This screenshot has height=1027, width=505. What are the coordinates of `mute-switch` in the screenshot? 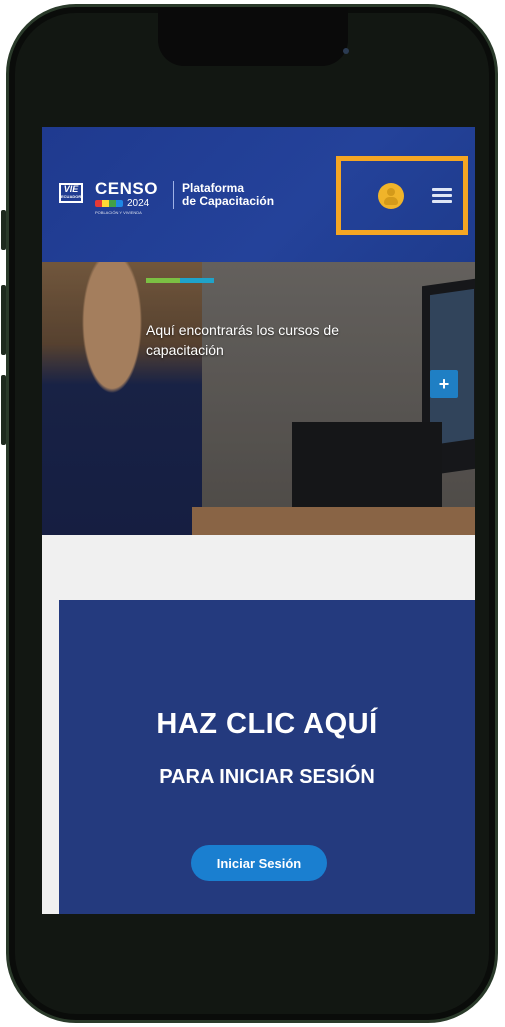 It's located at (3, 230).